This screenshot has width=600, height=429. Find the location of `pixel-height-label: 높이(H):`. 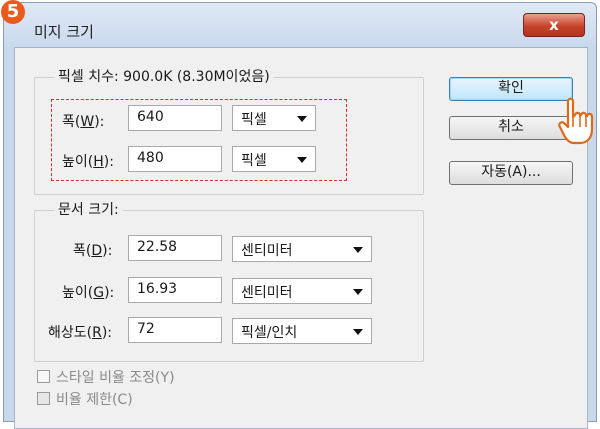

pixel-height-label: 높이(H): is located at coordinates (88, 162).